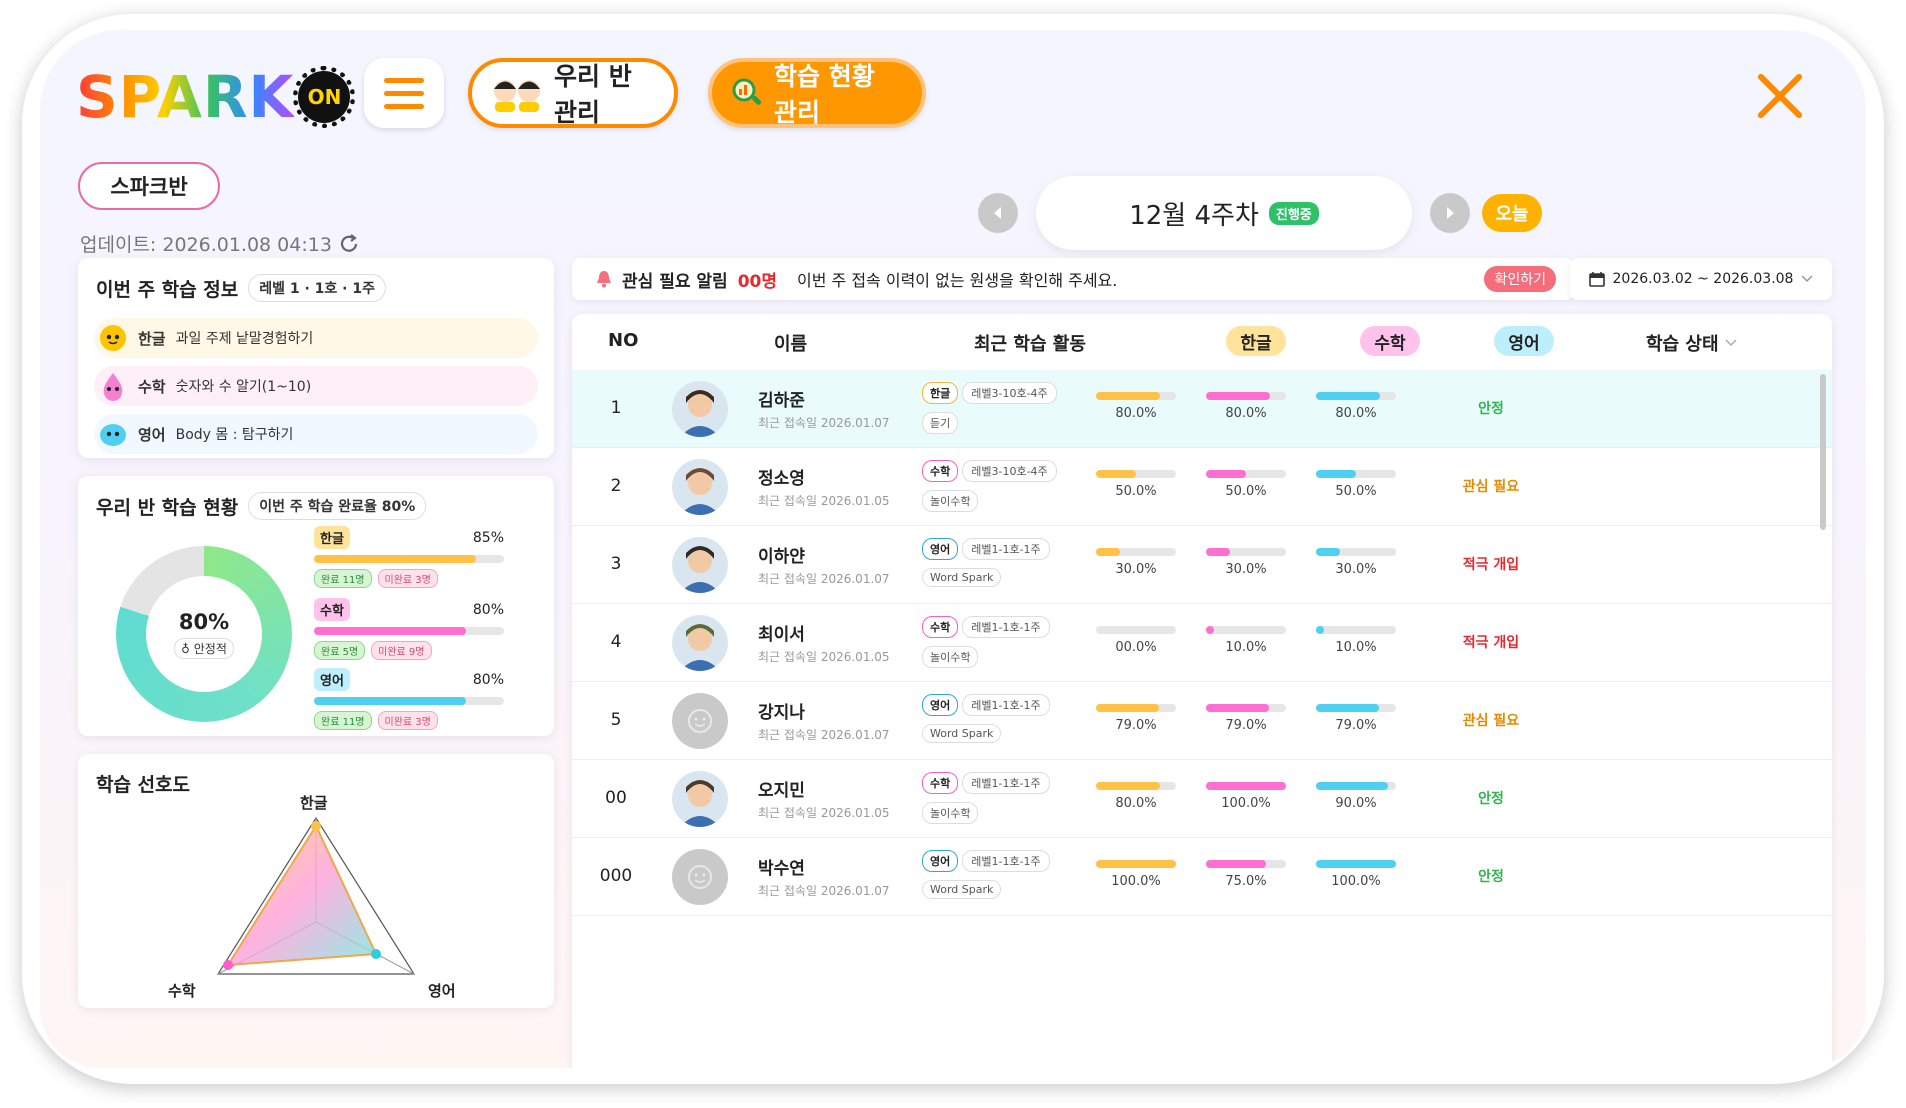 This screenshot has height=1108, width=1906. I want to click on recent-activity: 한글 레벨3-10호-4주 듣기, so click(1007, 408).